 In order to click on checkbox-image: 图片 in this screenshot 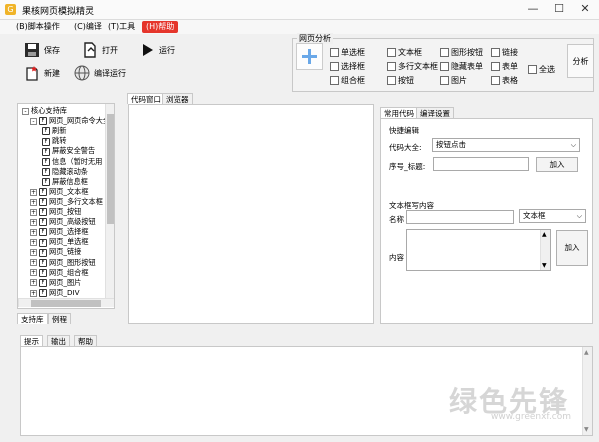, I will do `click(453, 80)`.